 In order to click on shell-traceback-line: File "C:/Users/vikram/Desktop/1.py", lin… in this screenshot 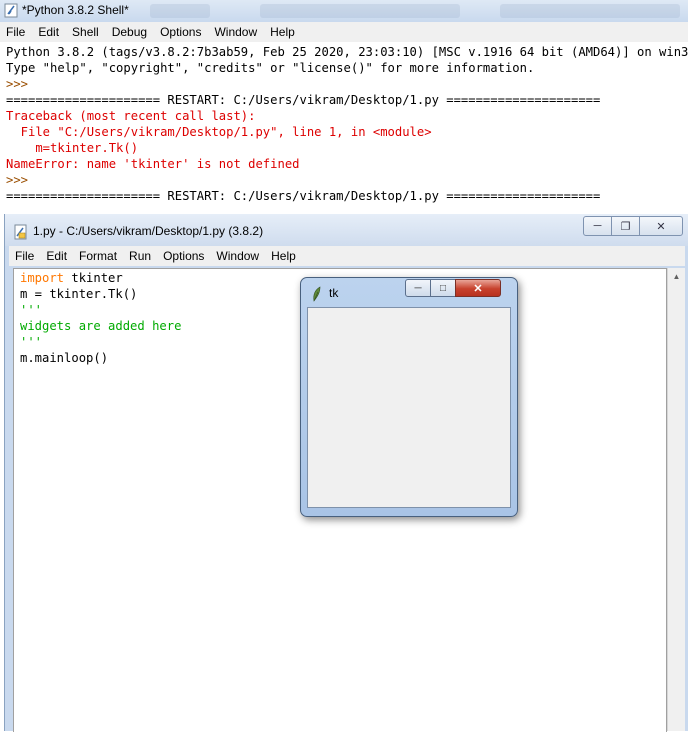, I will do `click(219, 132)`.